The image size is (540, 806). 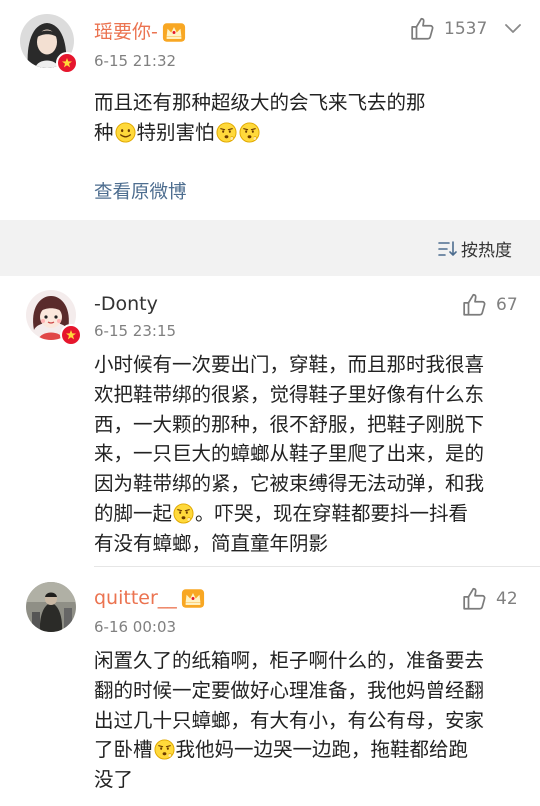 I want to click on comment-line: 西，一大颗的那种，很不舒服，把鞋子刚脱下, so click(x=289, y=424).